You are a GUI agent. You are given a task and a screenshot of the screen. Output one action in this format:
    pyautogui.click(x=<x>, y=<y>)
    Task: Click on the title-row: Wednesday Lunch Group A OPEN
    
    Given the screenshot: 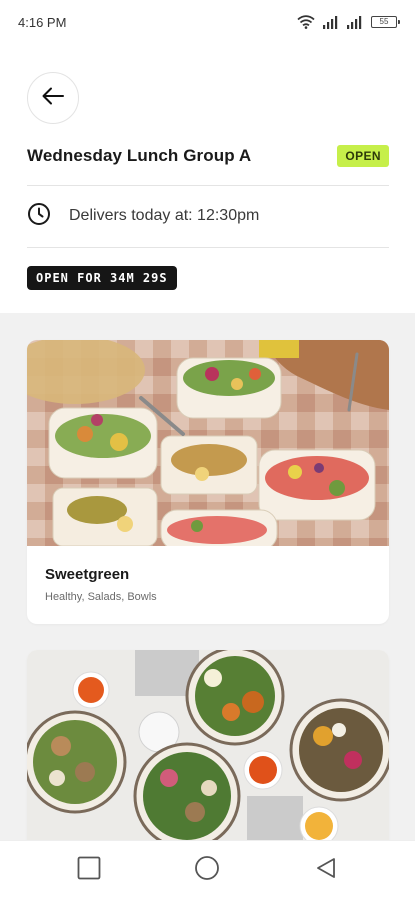 What is the action you would take?
    pyautogui.click(x=208, y=156)
    